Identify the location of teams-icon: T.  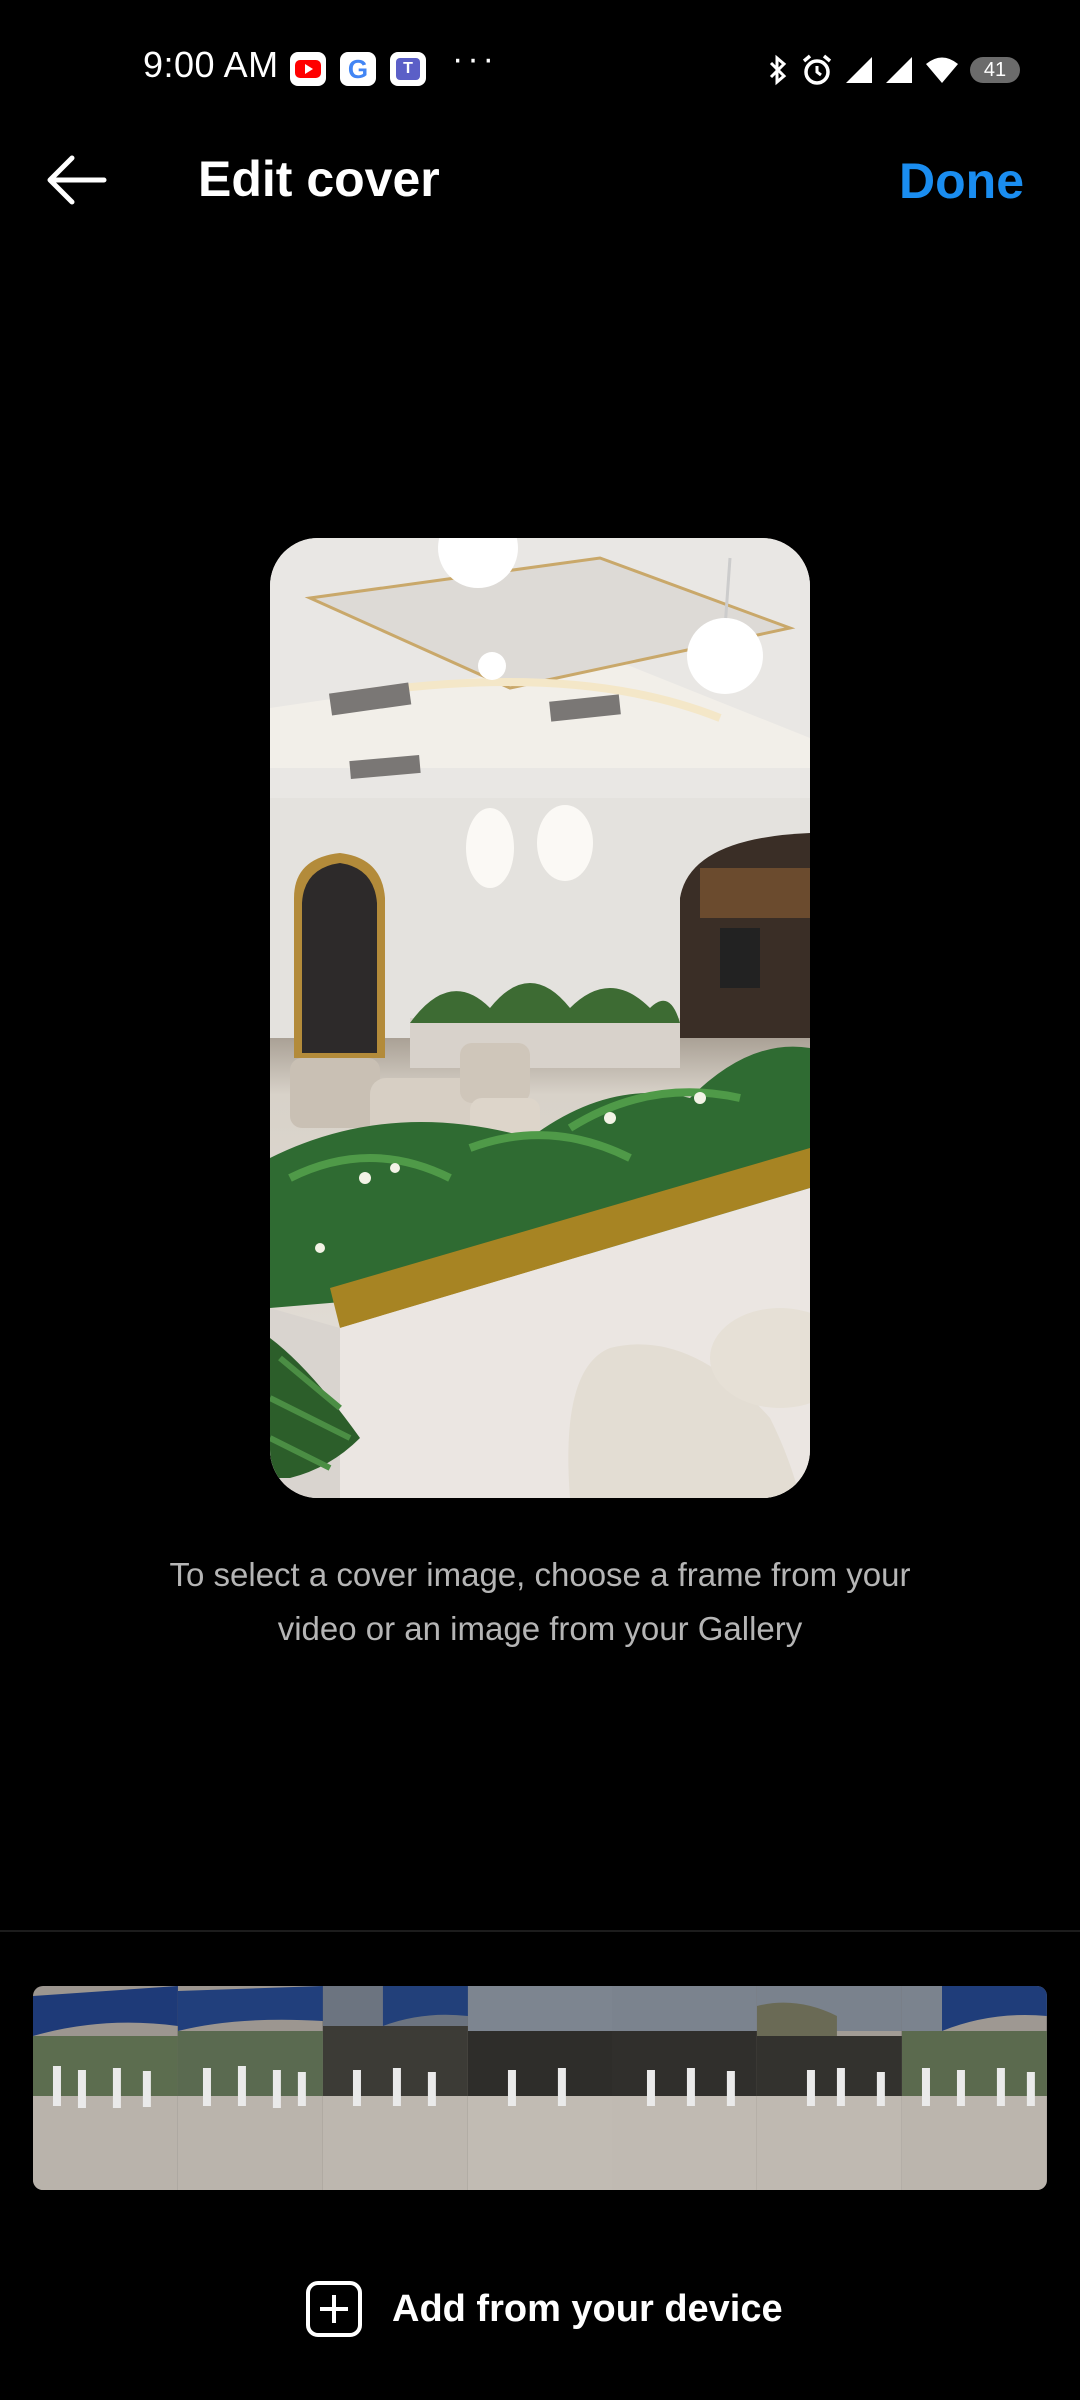
(408, 69).